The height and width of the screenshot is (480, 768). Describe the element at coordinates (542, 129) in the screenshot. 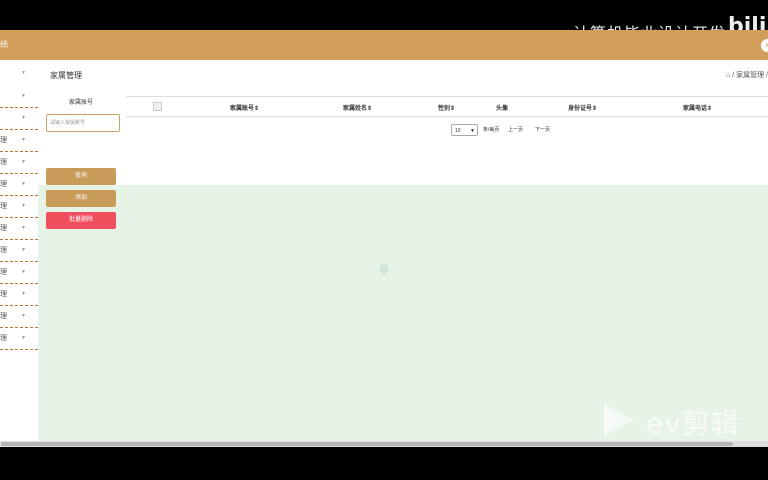

I see `next-page-button: 下一页` at that location.